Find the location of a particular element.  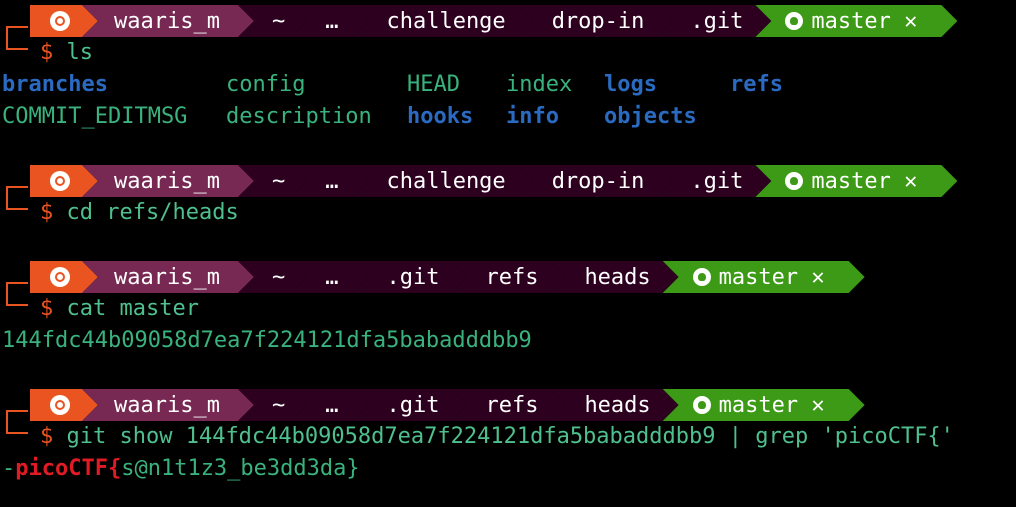

grep-output: -picoCTF{s@n1t1z3_be3dd3da} is located at coordinates (181, 469).